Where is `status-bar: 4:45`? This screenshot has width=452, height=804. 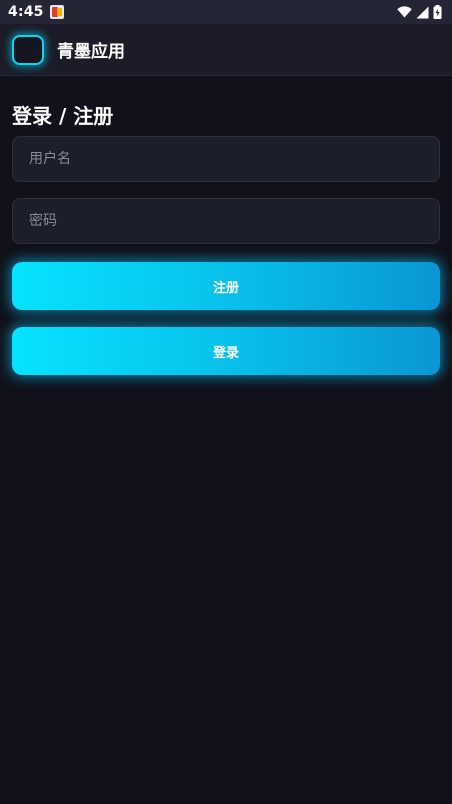 status-bar: 4:45 is located at coordinates (226, 12).